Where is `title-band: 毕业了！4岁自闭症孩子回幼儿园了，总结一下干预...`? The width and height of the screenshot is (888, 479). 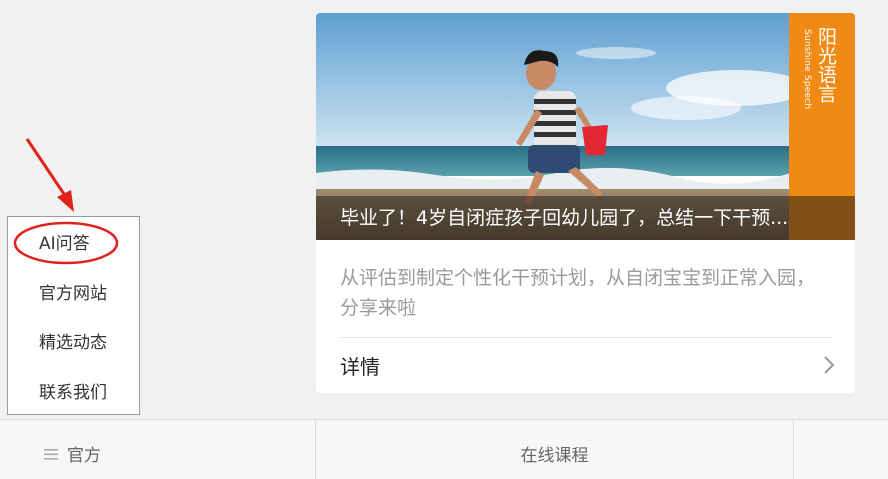 title-band: 毕业了！4岁自闭症孩子回幼儿园了，总结一下干预... is located at coordinates (585, 218).